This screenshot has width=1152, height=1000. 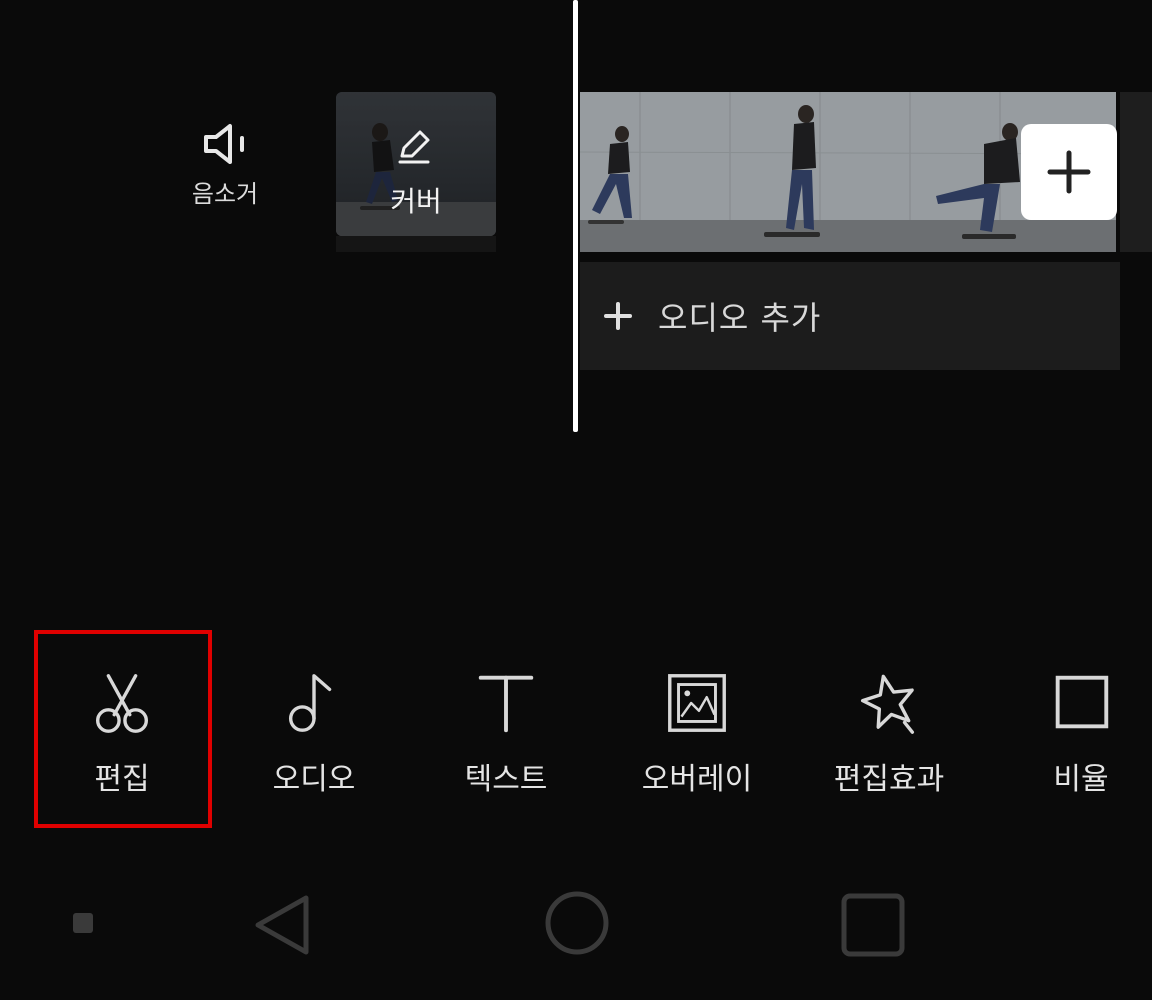 What do you see at coordinates (416, 244) in the screenshot?
I see `cover-thumb-base` at bounding box center [416, 244].